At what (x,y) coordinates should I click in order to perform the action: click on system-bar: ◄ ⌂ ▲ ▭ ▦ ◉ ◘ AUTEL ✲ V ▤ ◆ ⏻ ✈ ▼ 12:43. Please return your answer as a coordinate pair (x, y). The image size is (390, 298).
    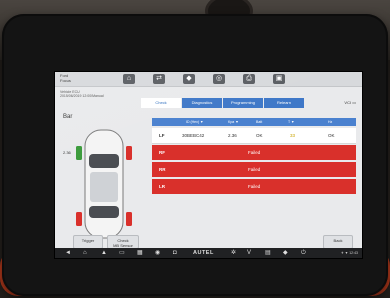
    Looking at the image, I should click on (208, 253).